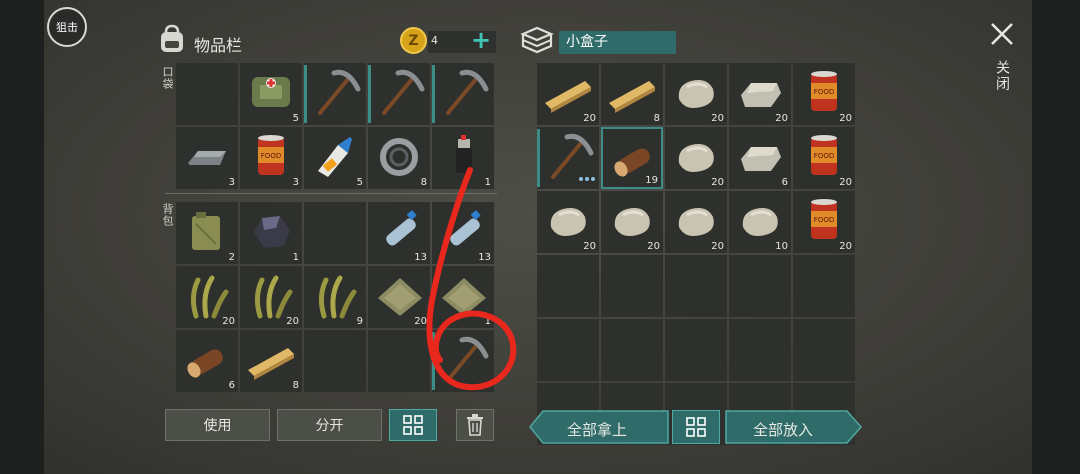 The height and width of the screenshot is (474, 1080). What do you see at coordinates (22, 237) in the screenshot?
I see `left-bezel` at bounding box center [22, 237].